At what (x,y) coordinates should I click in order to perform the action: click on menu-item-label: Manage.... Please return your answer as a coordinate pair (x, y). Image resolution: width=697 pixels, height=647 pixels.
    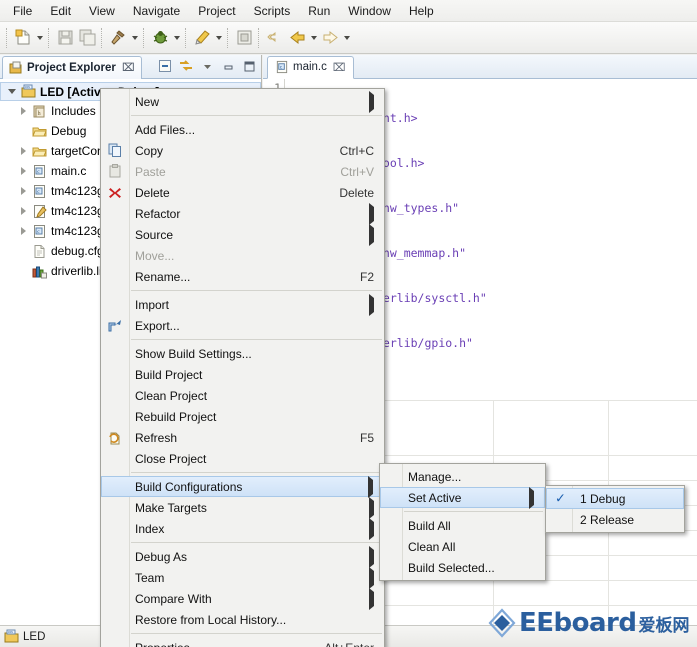
    Looking at the image, I should click on (435, 476).